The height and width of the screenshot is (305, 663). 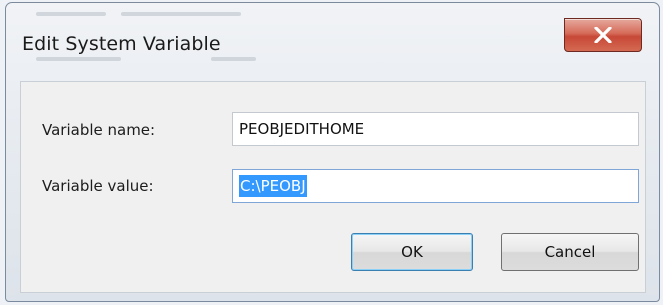 I want to click on variable-value-selected-text: C:\PEOBJ, so click(x=273, y=186).